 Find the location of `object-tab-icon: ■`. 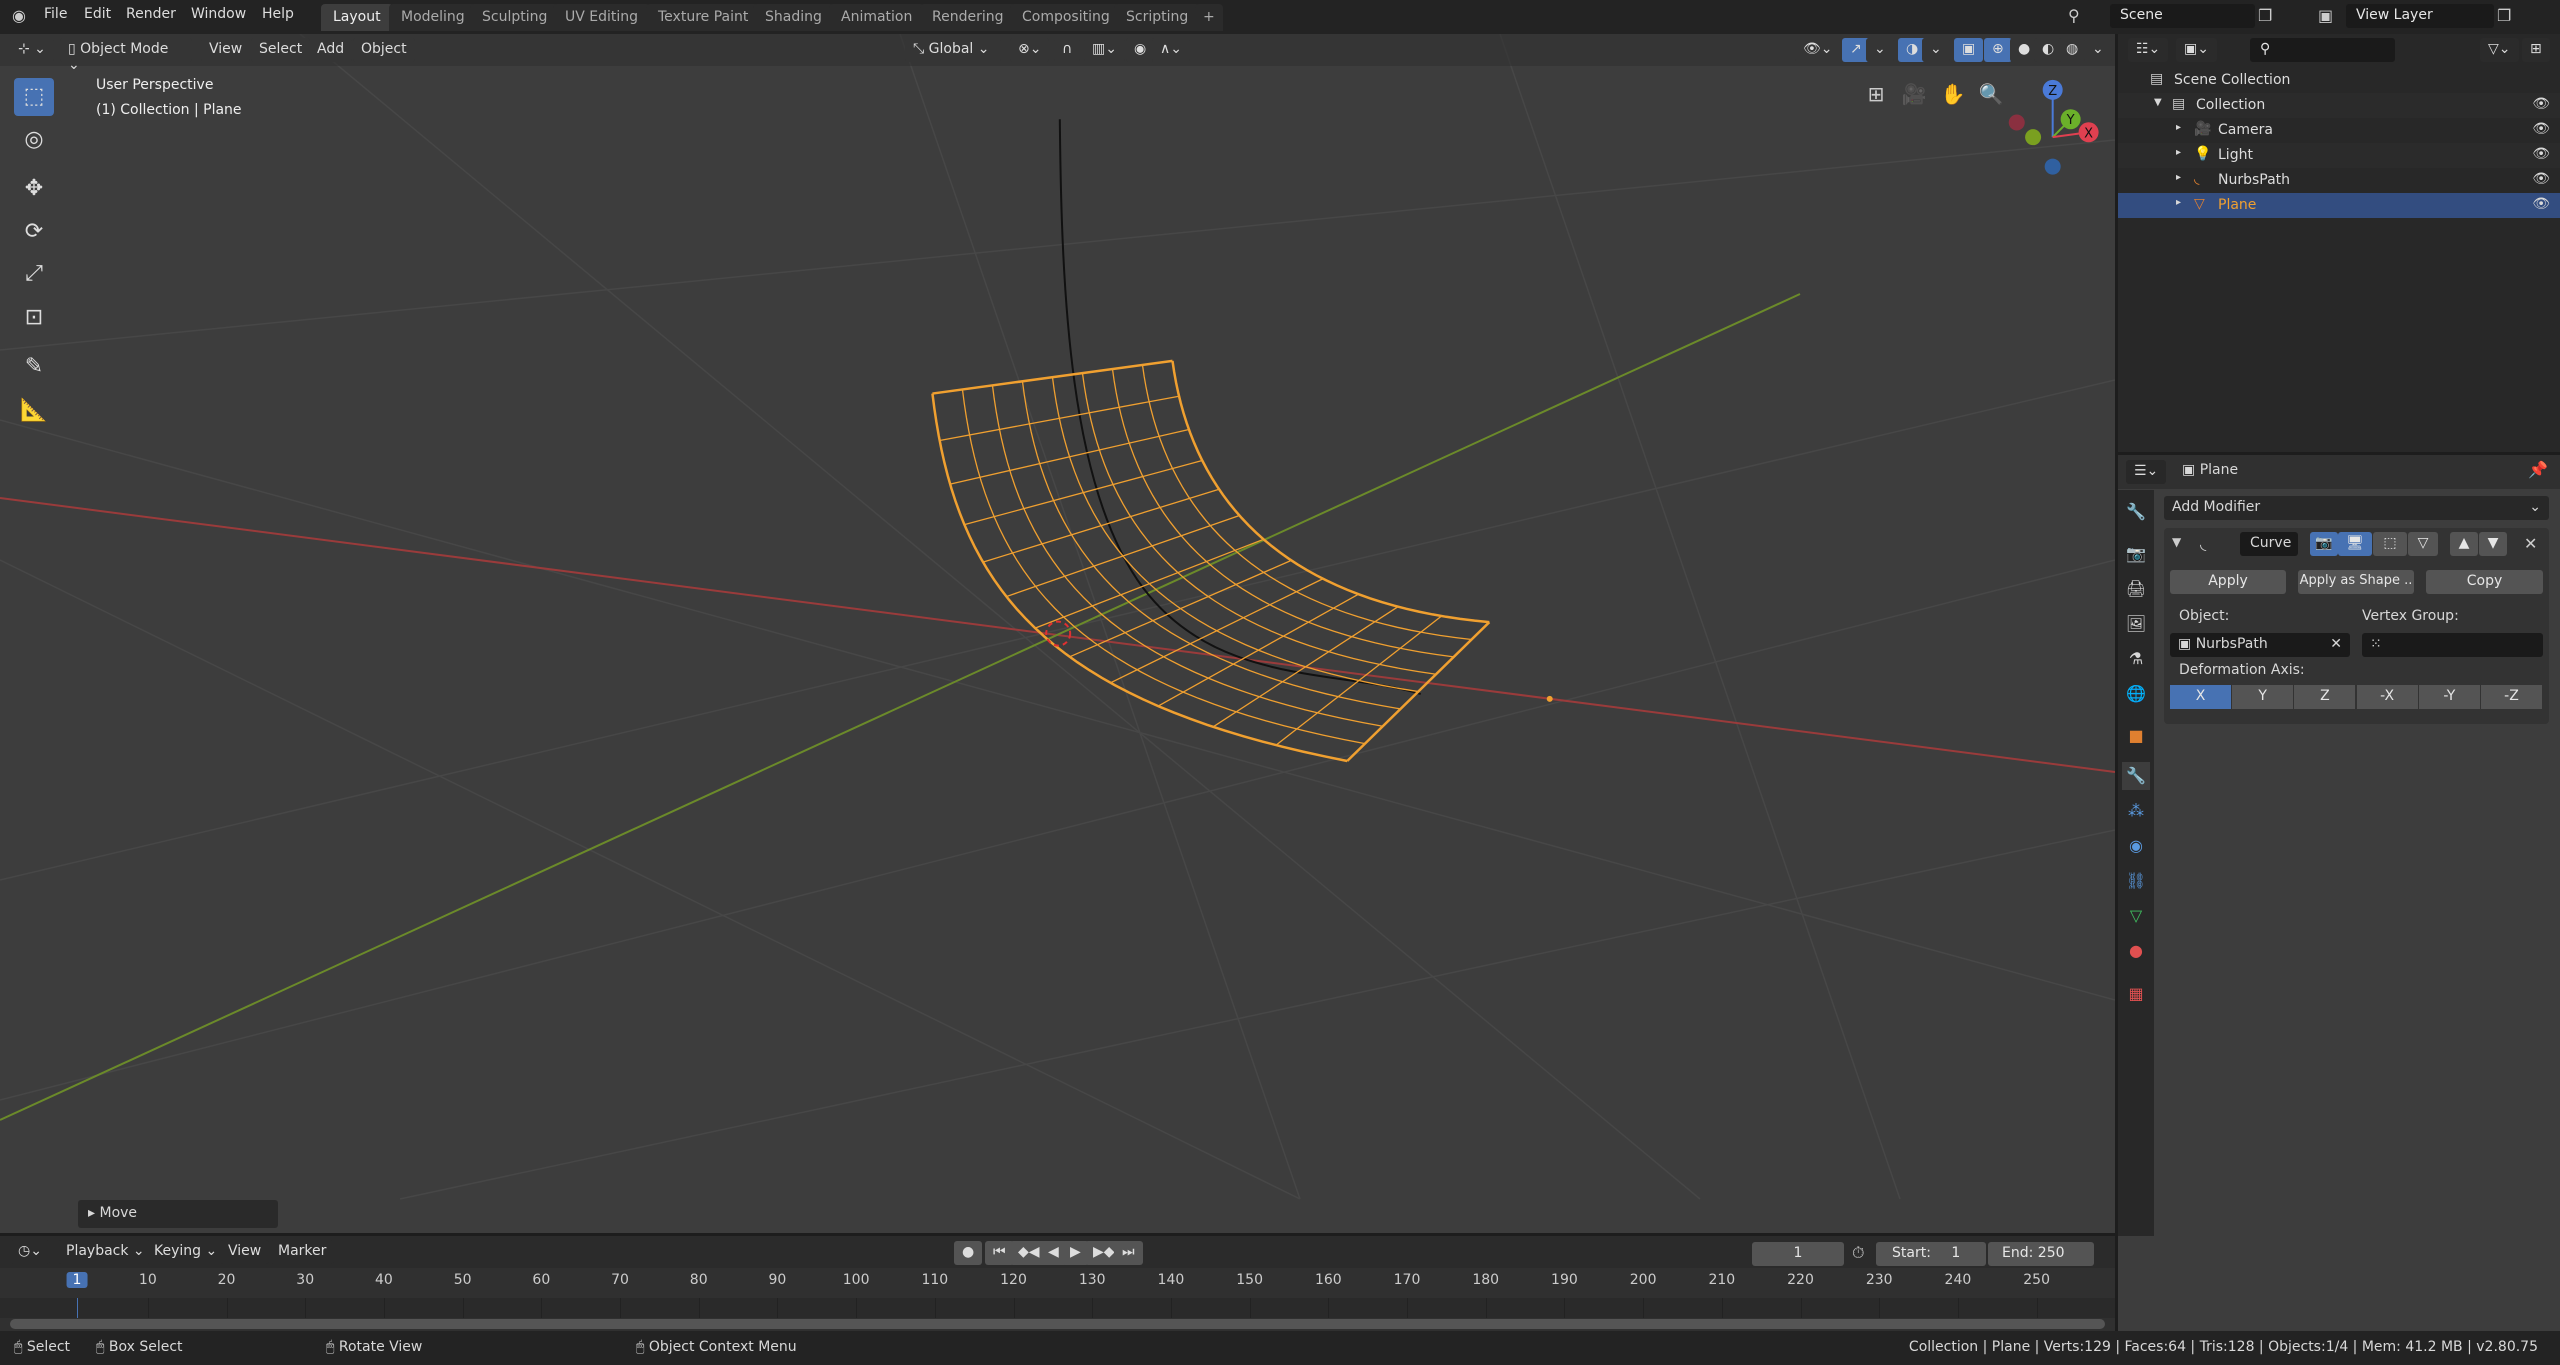

object-tab-icon: ■ is located at coordinates (2136, 736).